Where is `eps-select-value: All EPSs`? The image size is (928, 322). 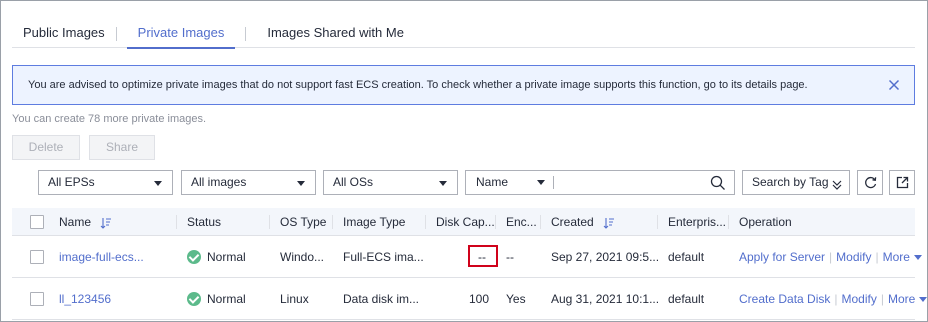
eps-select-value: All EPSs is located at coordinates (71, 182).